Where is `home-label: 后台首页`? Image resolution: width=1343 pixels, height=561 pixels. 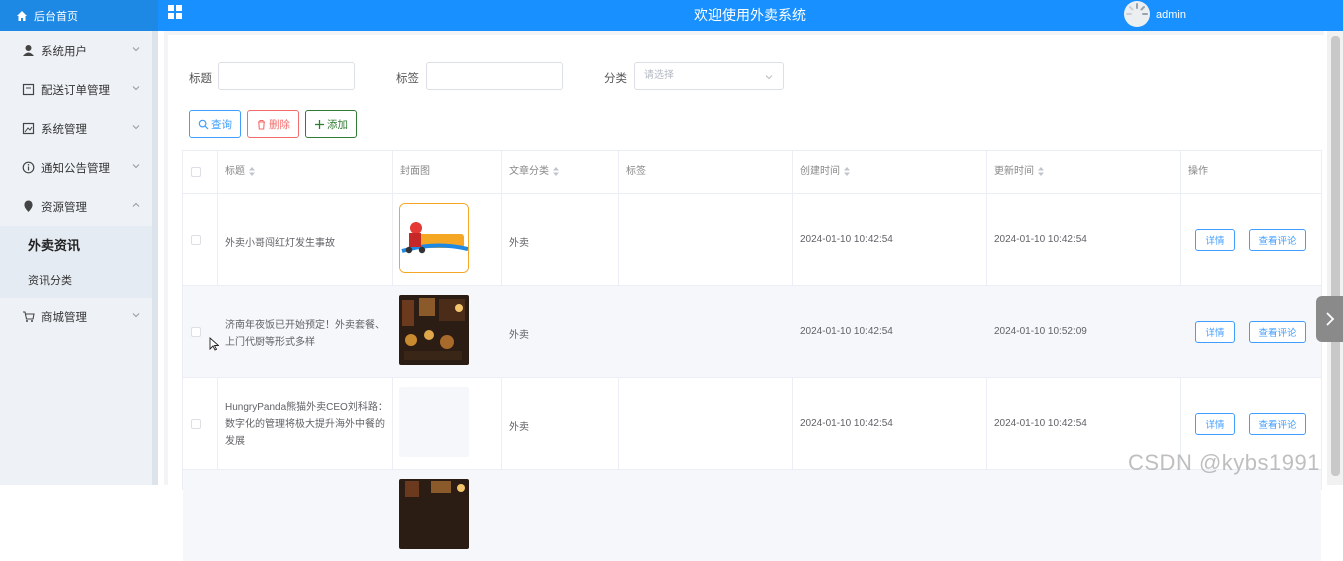
home-label: 后台首页 is located at coordinates (56, 16).